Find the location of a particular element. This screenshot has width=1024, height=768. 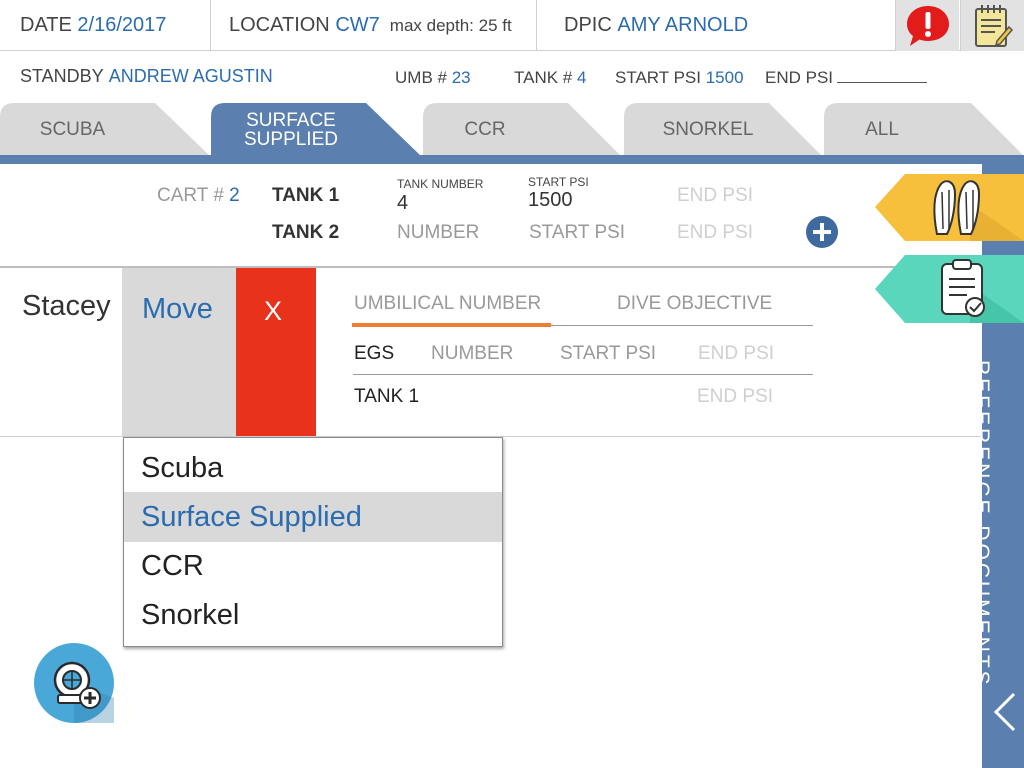

tank-value: 4 is located at coordinates (582, 77).